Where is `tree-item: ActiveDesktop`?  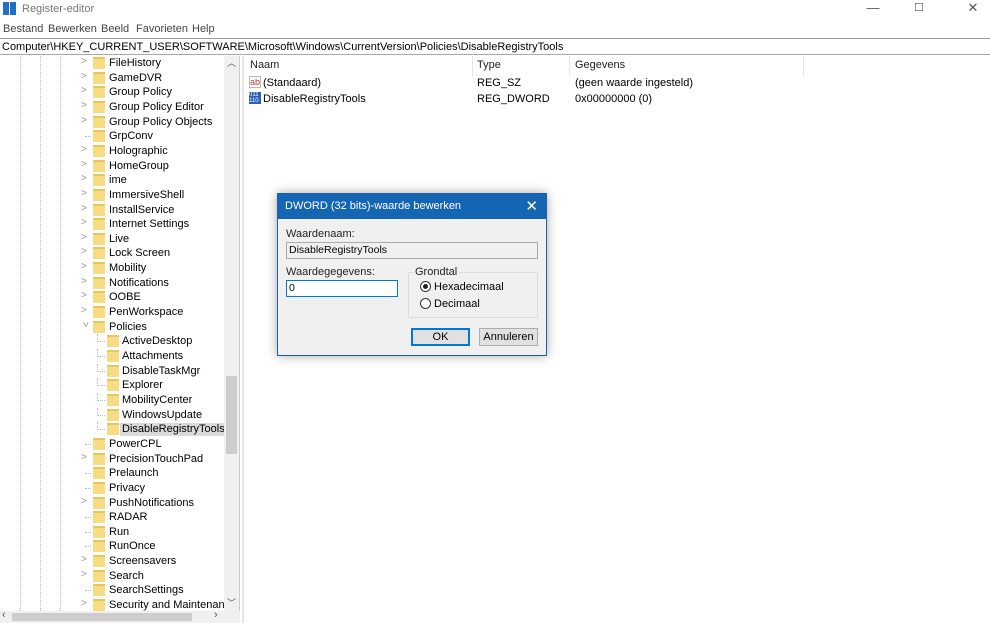
tree-item: ActiveDesktop is located at coordinates (119, 341).